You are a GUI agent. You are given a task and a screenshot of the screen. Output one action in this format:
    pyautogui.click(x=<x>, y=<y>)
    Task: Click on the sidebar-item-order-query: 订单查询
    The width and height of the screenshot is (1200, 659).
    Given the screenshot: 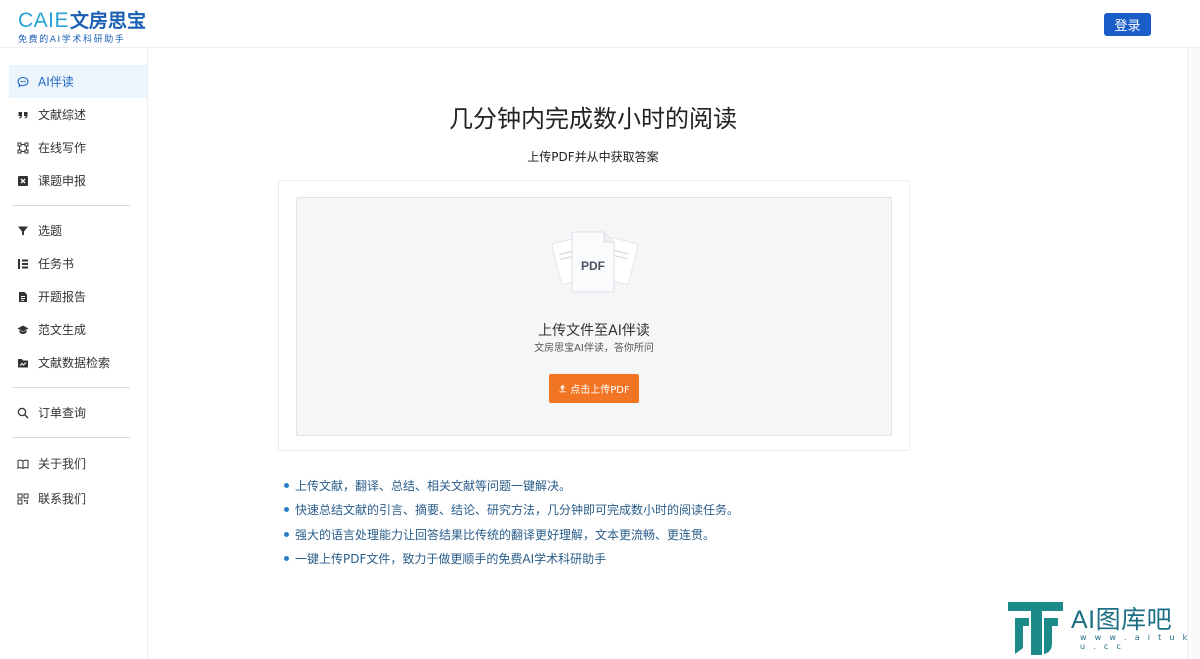 What is the action you would take?
    pyautogui.click(x=78, y=412)
    